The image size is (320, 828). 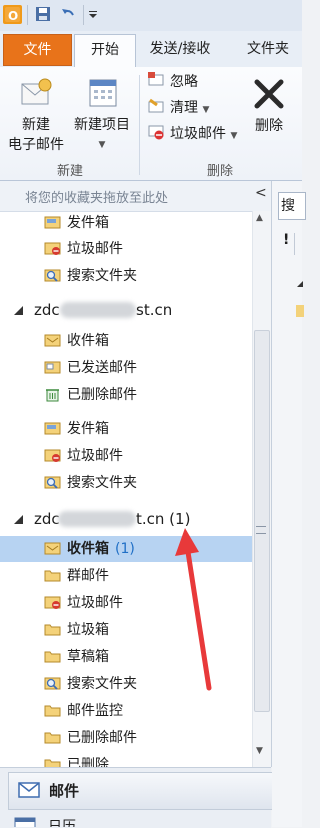 I want to click on new-email-label-1: 新建, so click(x=36, y=125).